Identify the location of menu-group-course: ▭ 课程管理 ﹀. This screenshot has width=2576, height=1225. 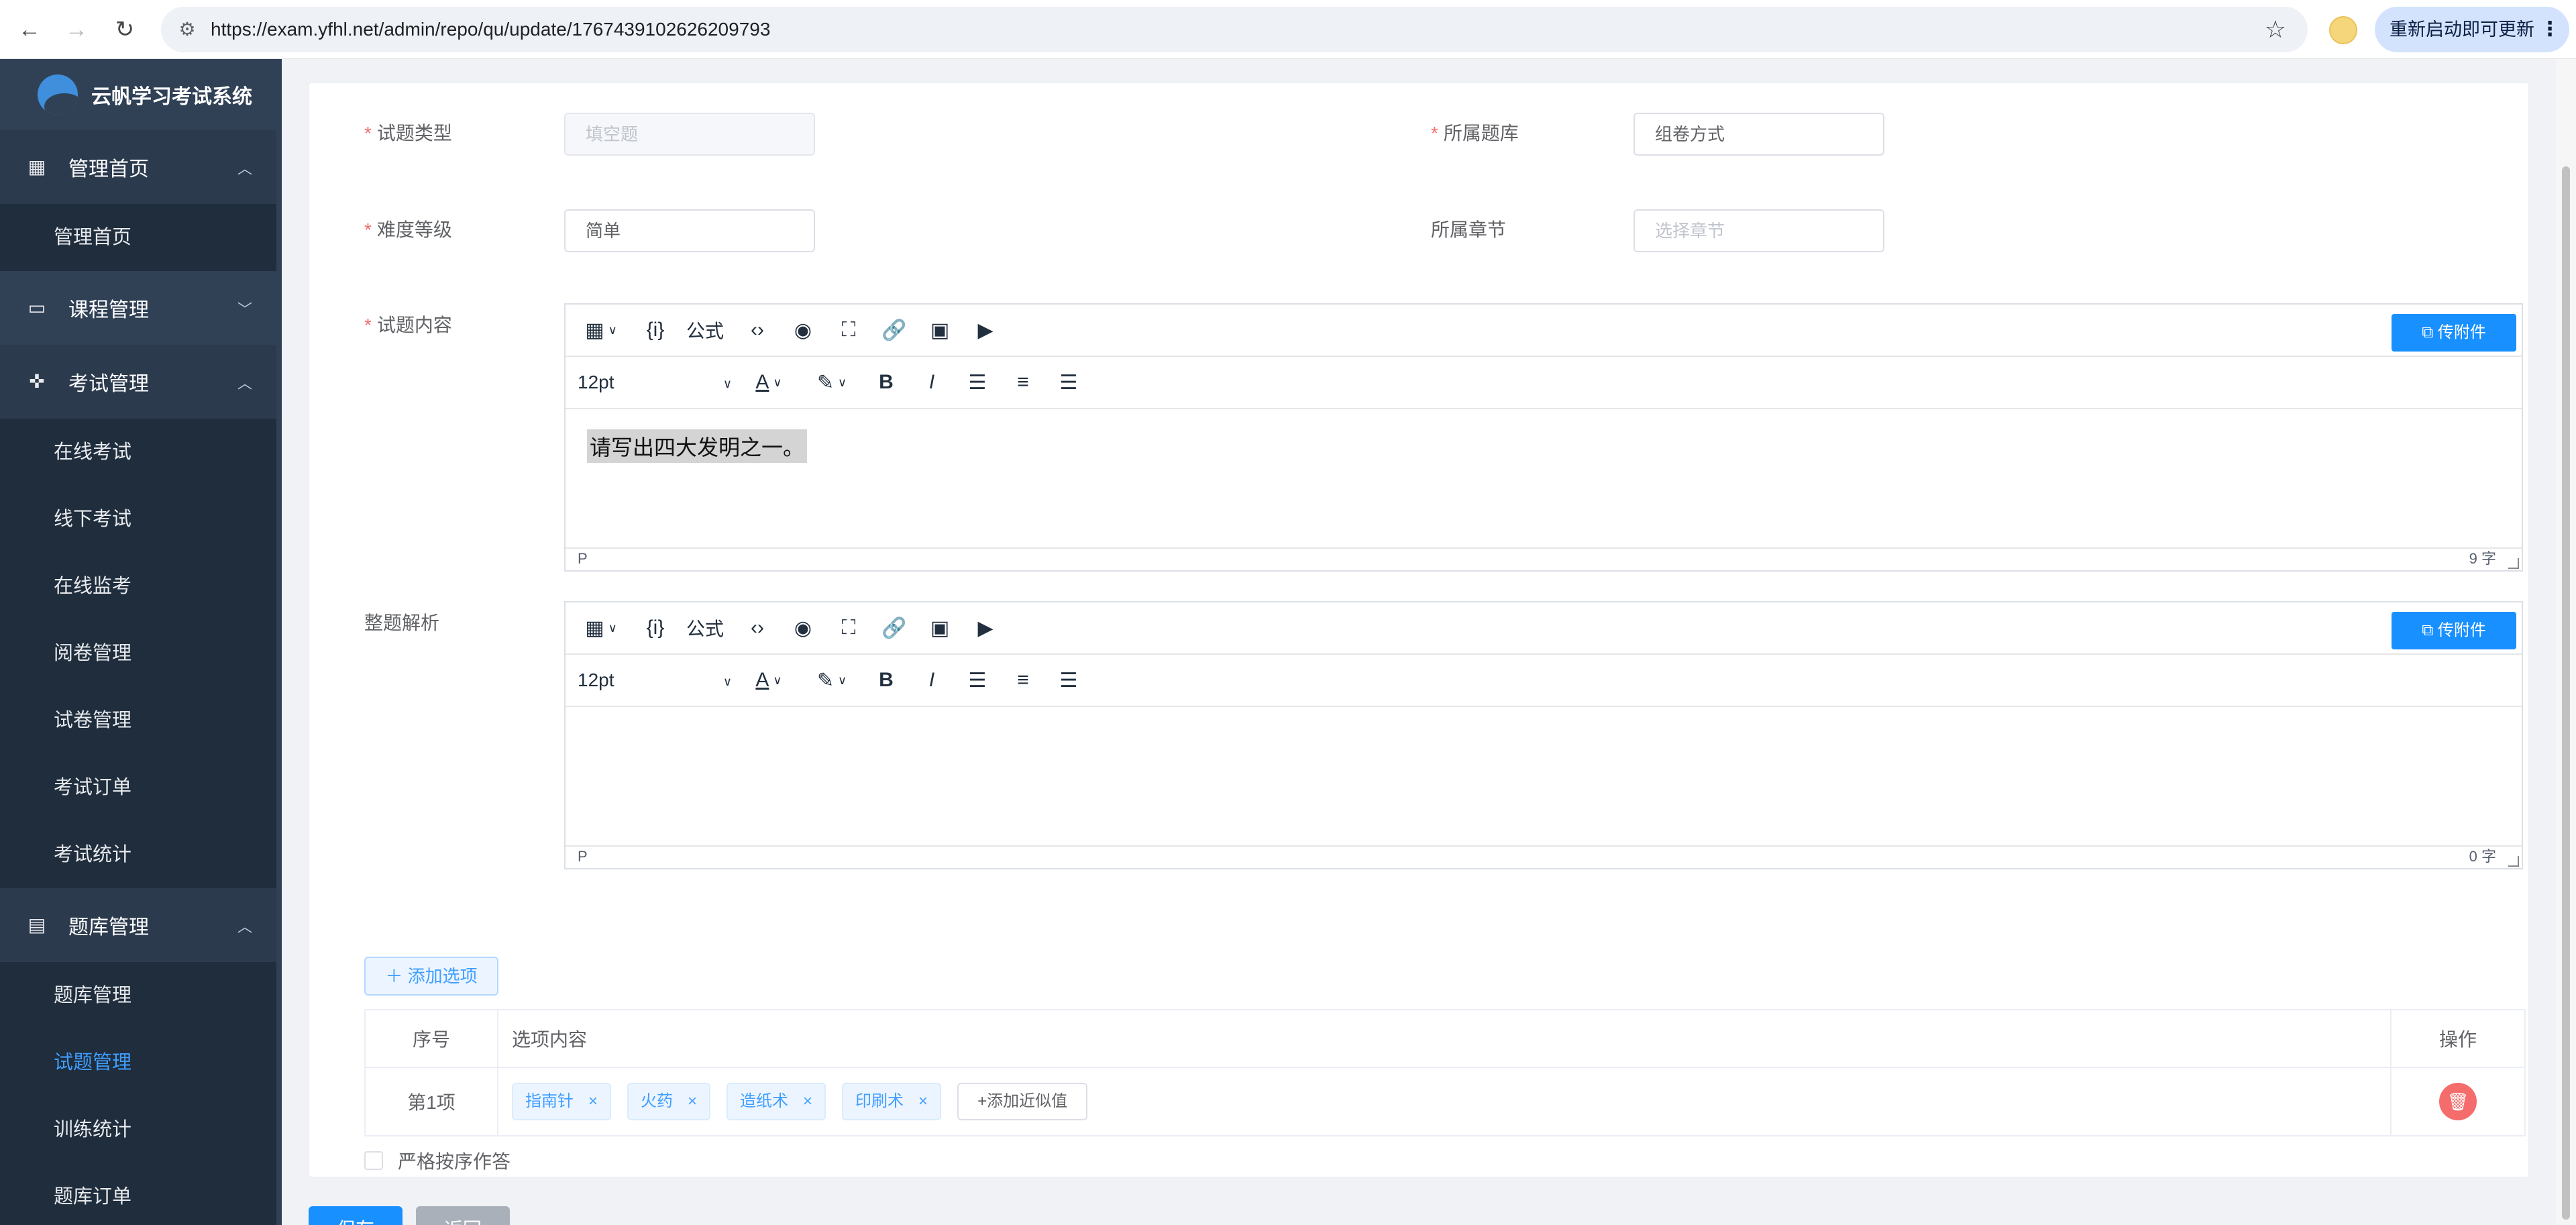
(141, 308).